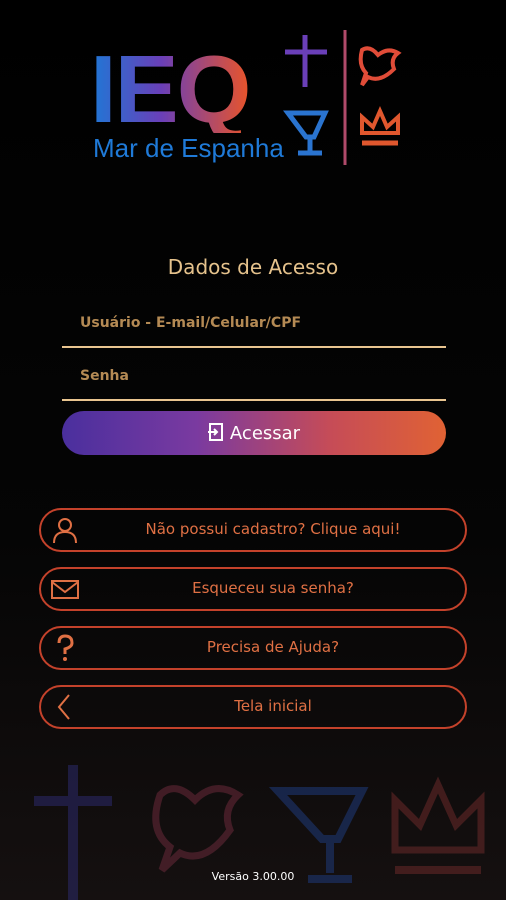 Image resolution: width=506 pixels, height=900 pixels. Describe the element at coordinates (273, 647) in the screenshot. I see `help-label: Precisa de Ajuda?` at that location.